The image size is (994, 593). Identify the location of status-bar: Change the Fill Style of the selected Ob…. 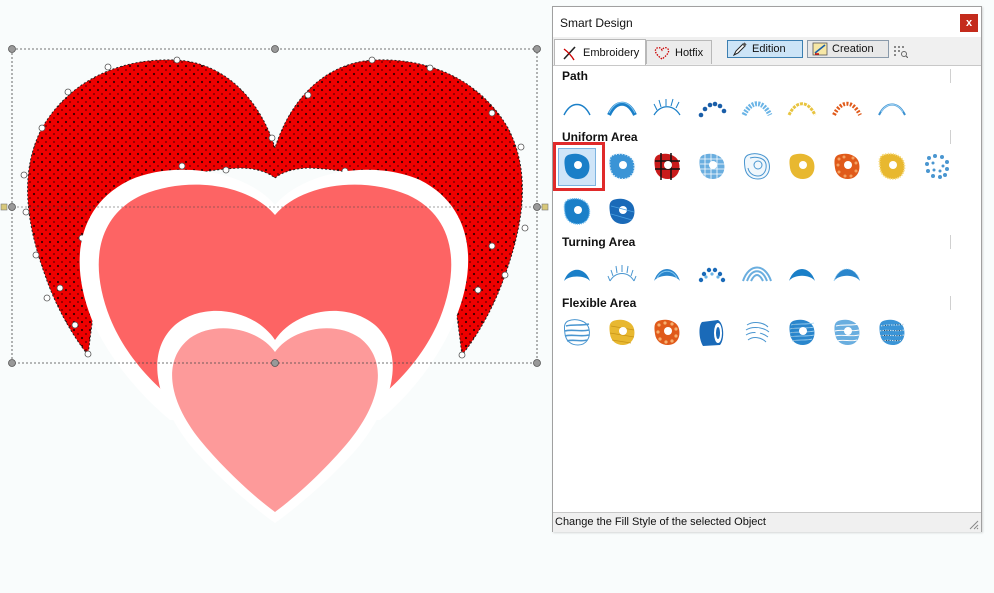
(767, 522).